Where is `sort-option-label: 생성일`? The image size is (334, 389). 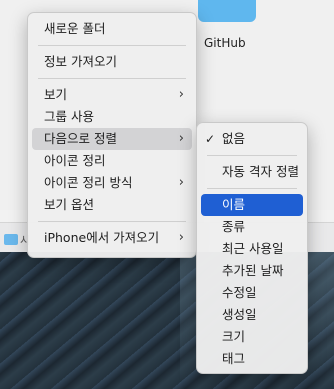
sort-option-label: 생성일 is located at coordinates (239, 314).